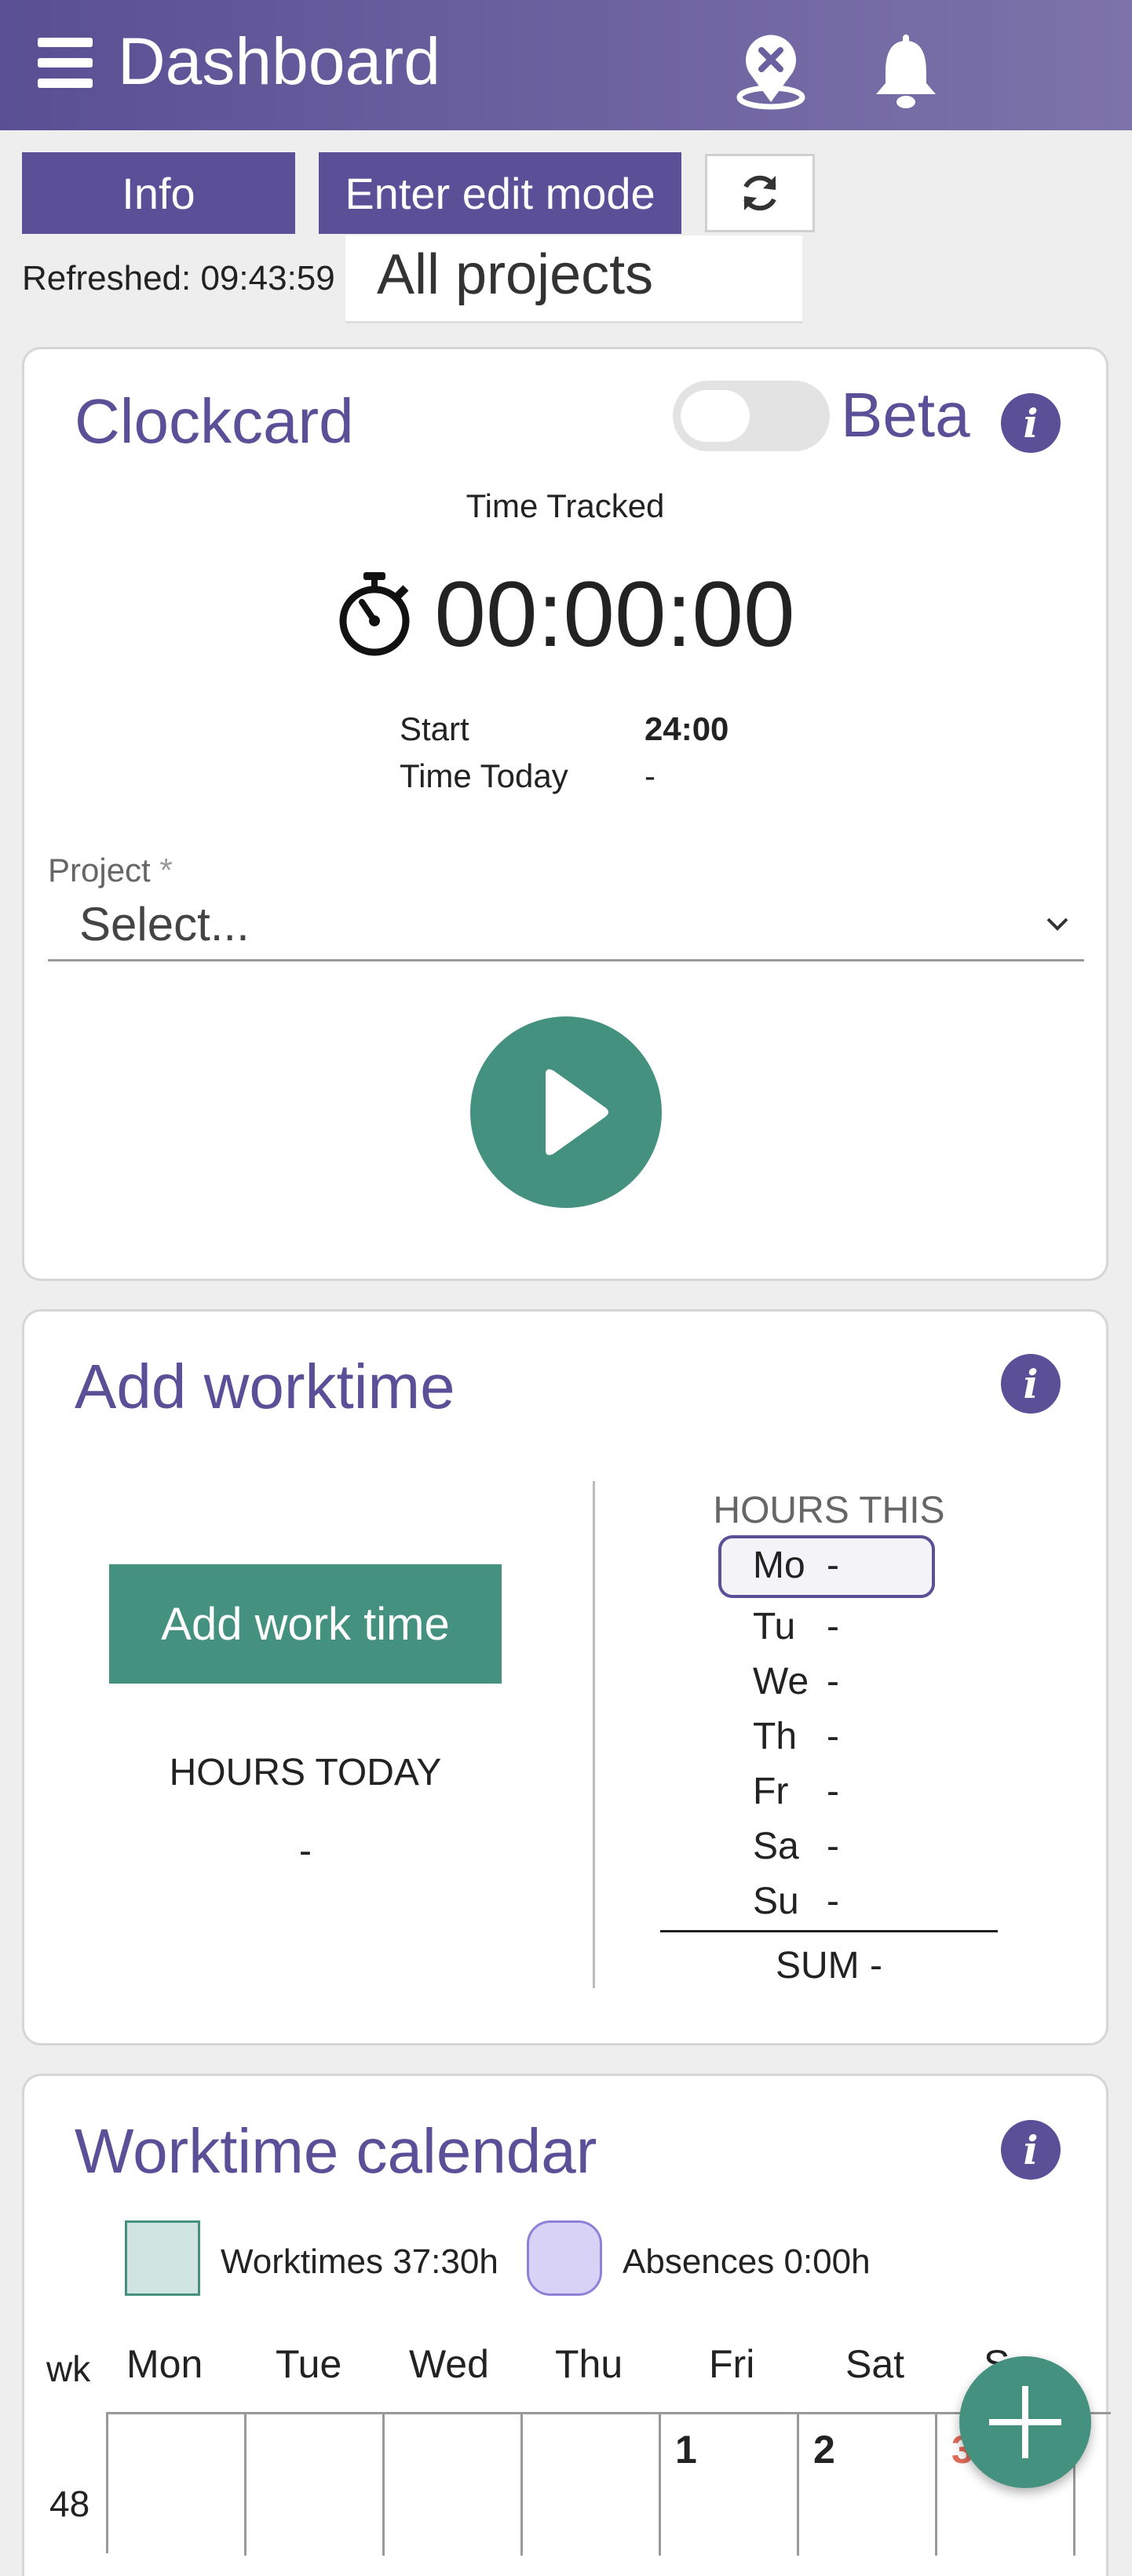 The height and width of the screenshot is (2576, 1132). Describe the element at coordinates (309, 2364) in the screenshot. I see `day-header-tue: Tue` at that location.